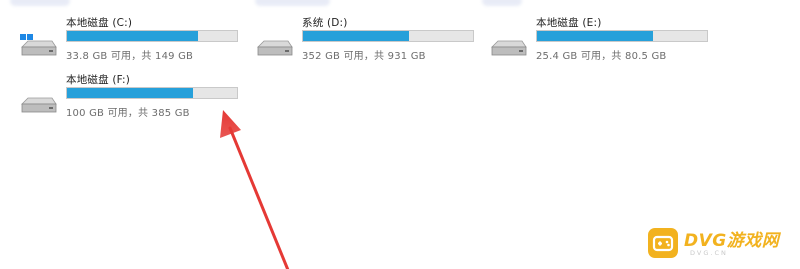  I want to click on drive-name: 本地磁盘 (E:), so click(569, 23).